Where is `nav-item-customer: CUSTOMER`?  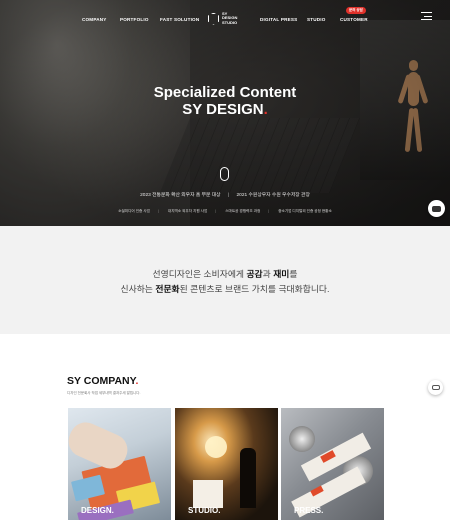
nav-item-customer: CUSTOMER is located at coordinates (354, 19).